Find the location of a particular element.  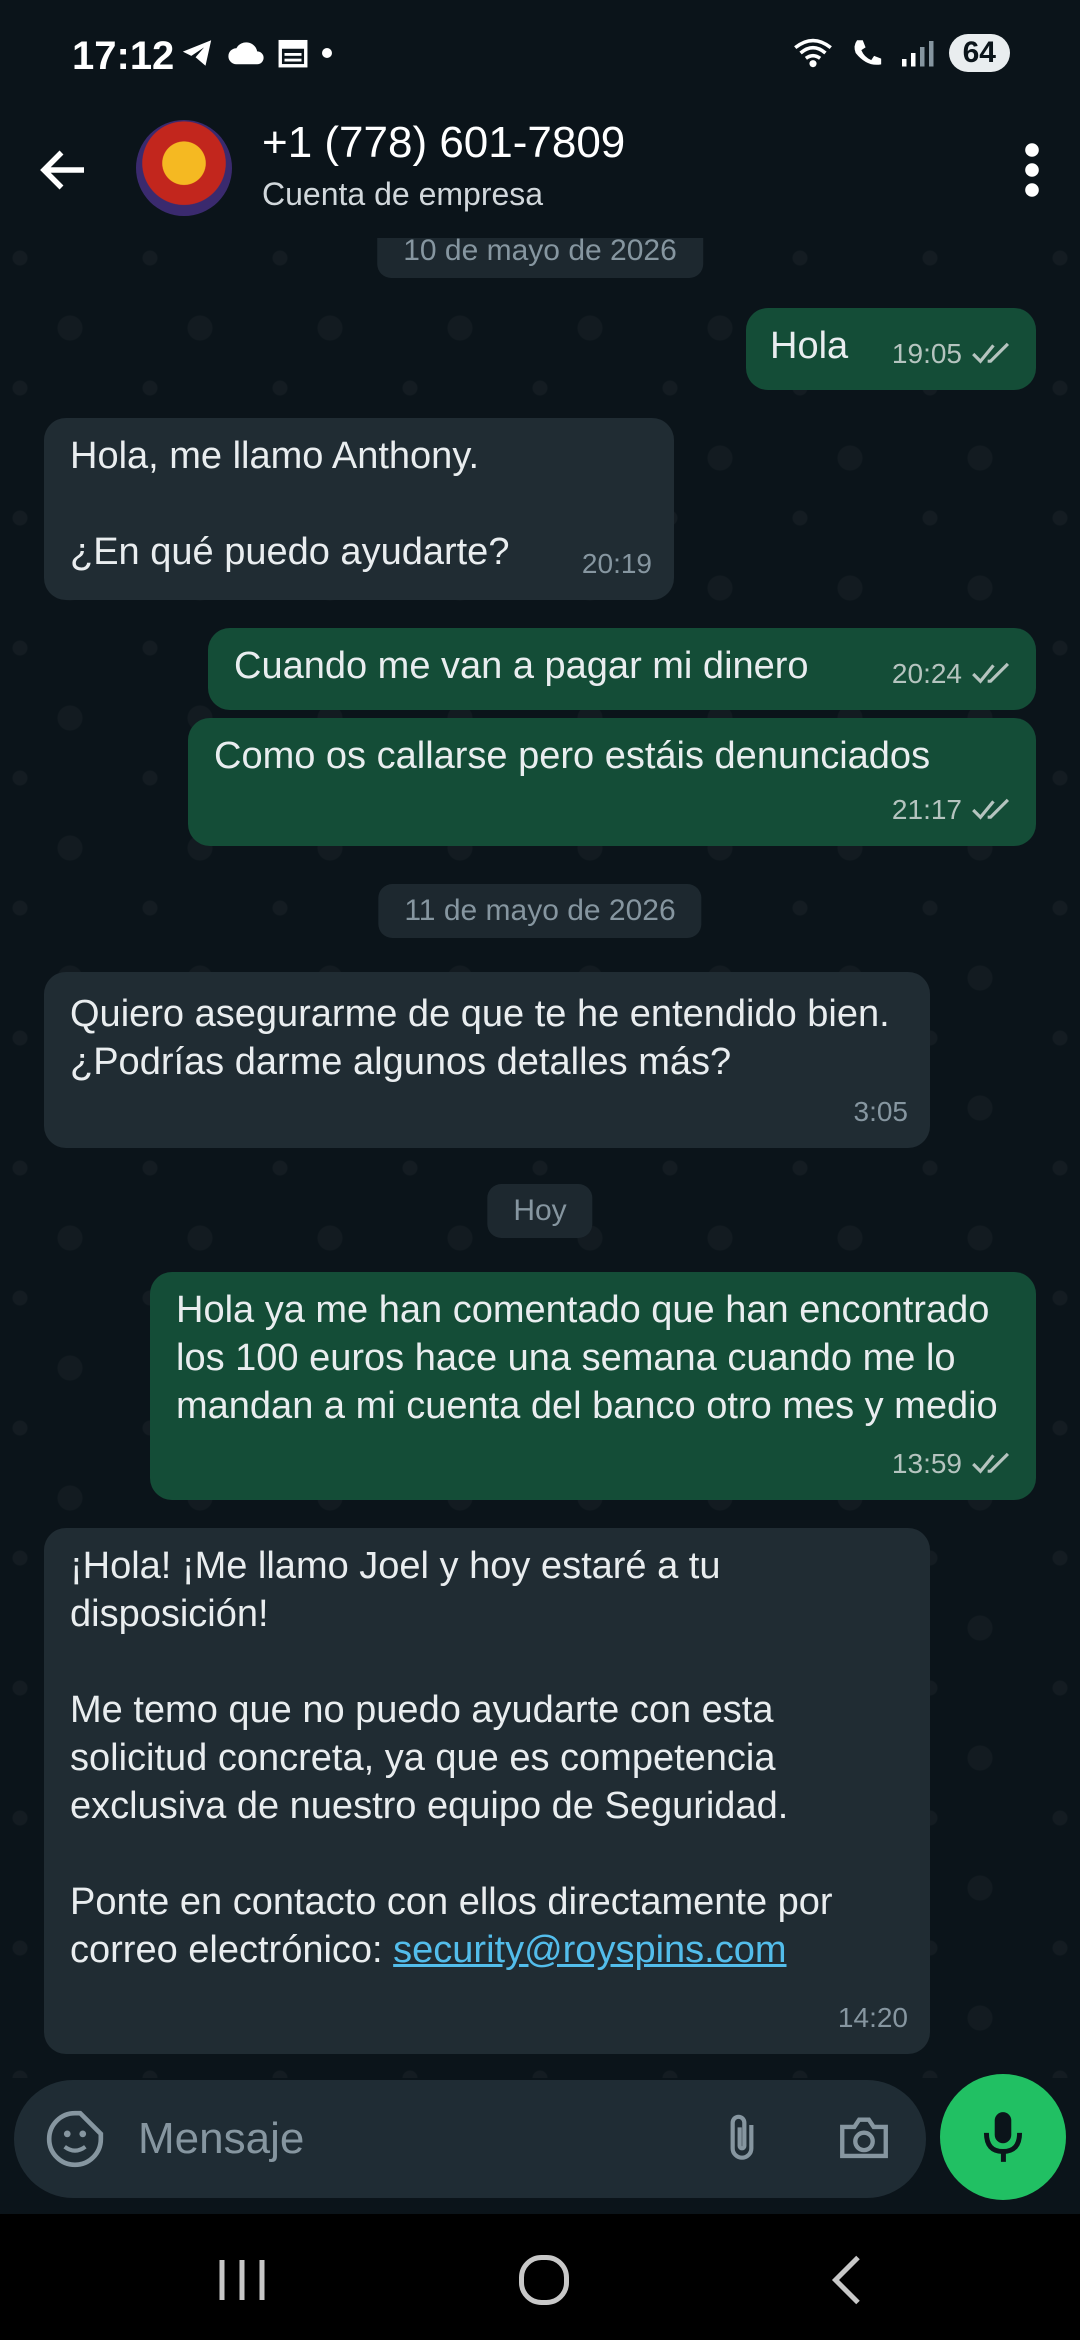

message-text: Hola is located at coordinates (809, 346).